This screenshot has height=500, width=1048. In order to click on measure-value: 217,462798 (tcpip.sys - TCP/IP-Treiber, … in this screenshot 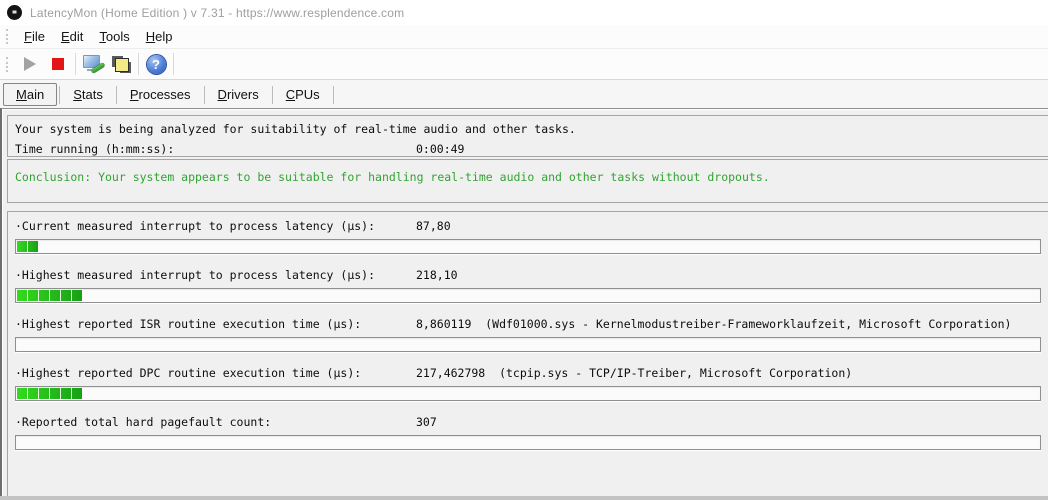, I will do `click(634, 373)`.